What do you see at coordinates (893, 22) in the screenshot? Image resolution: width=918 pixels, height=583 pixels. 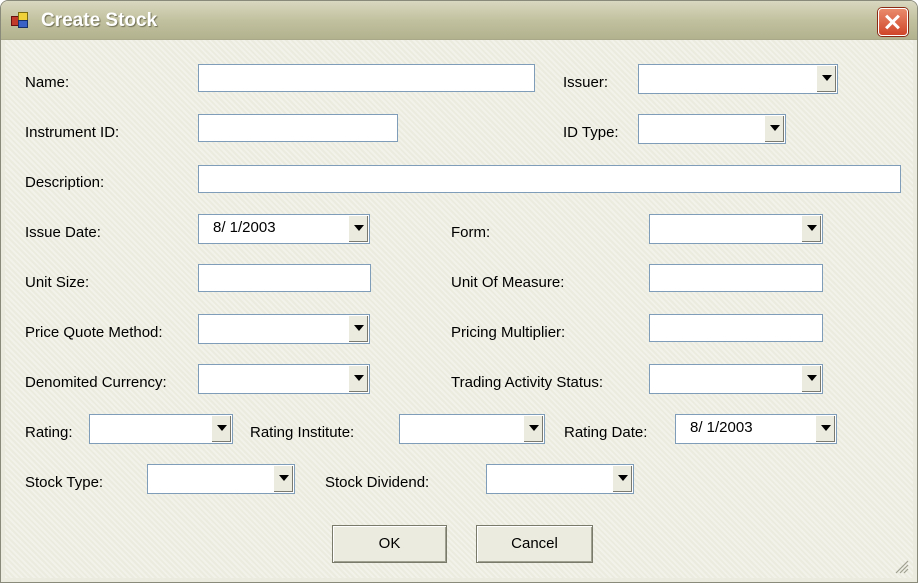 I see `close-icon` at bounding box center [893, 22].